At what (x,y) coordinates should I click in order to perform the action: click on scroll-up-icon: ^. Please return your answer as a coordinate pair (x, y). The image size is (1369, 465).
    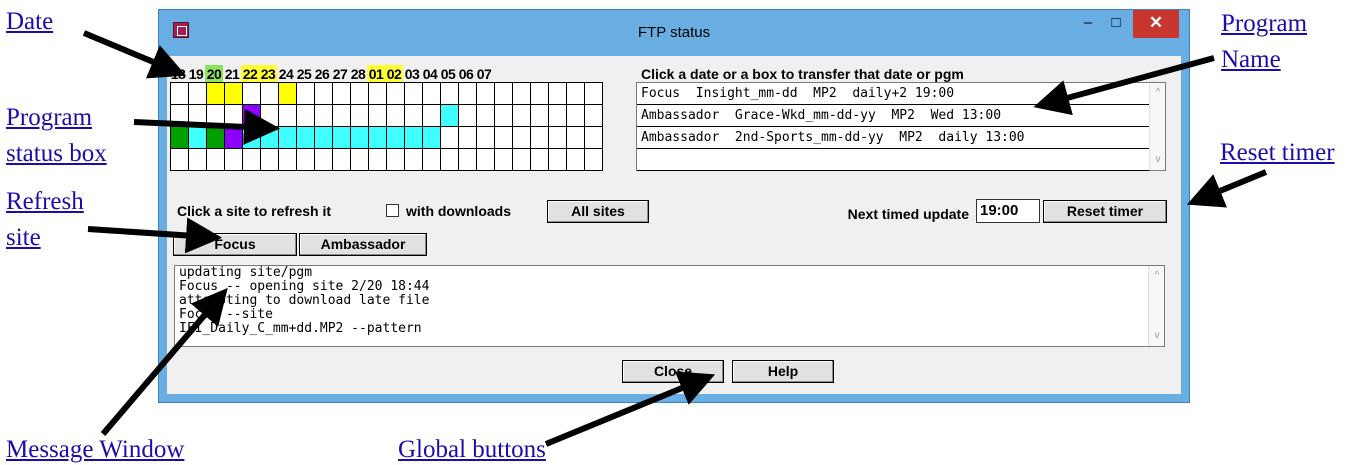
    Looking at the image, I should click on (1158, 93).